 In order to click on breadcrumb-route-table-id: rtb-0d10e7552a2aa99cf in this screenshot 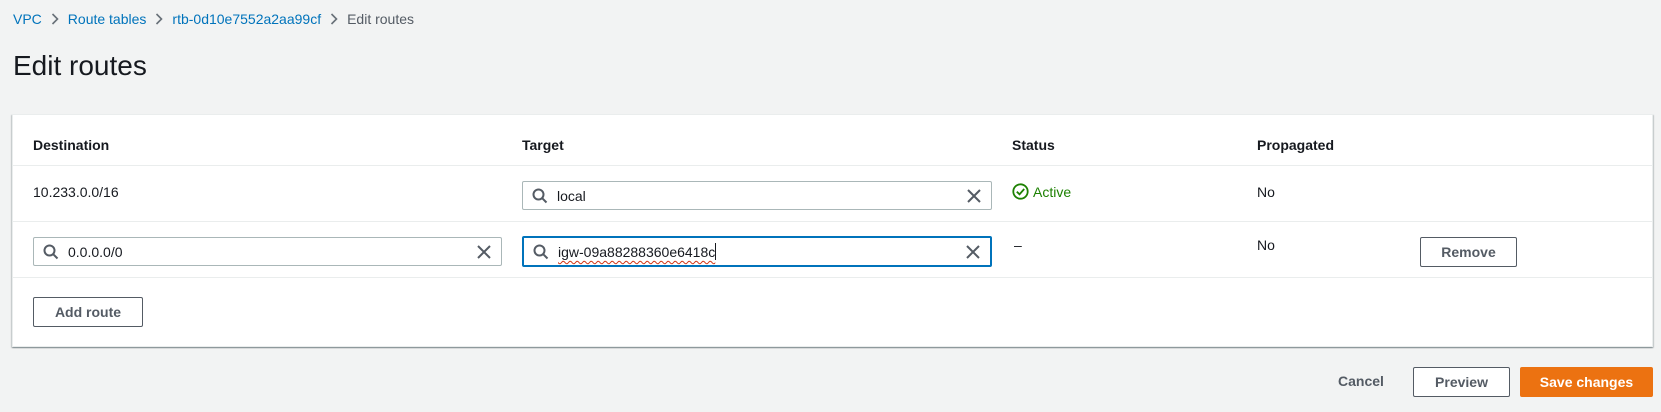, I will do `click(246, 19)`.